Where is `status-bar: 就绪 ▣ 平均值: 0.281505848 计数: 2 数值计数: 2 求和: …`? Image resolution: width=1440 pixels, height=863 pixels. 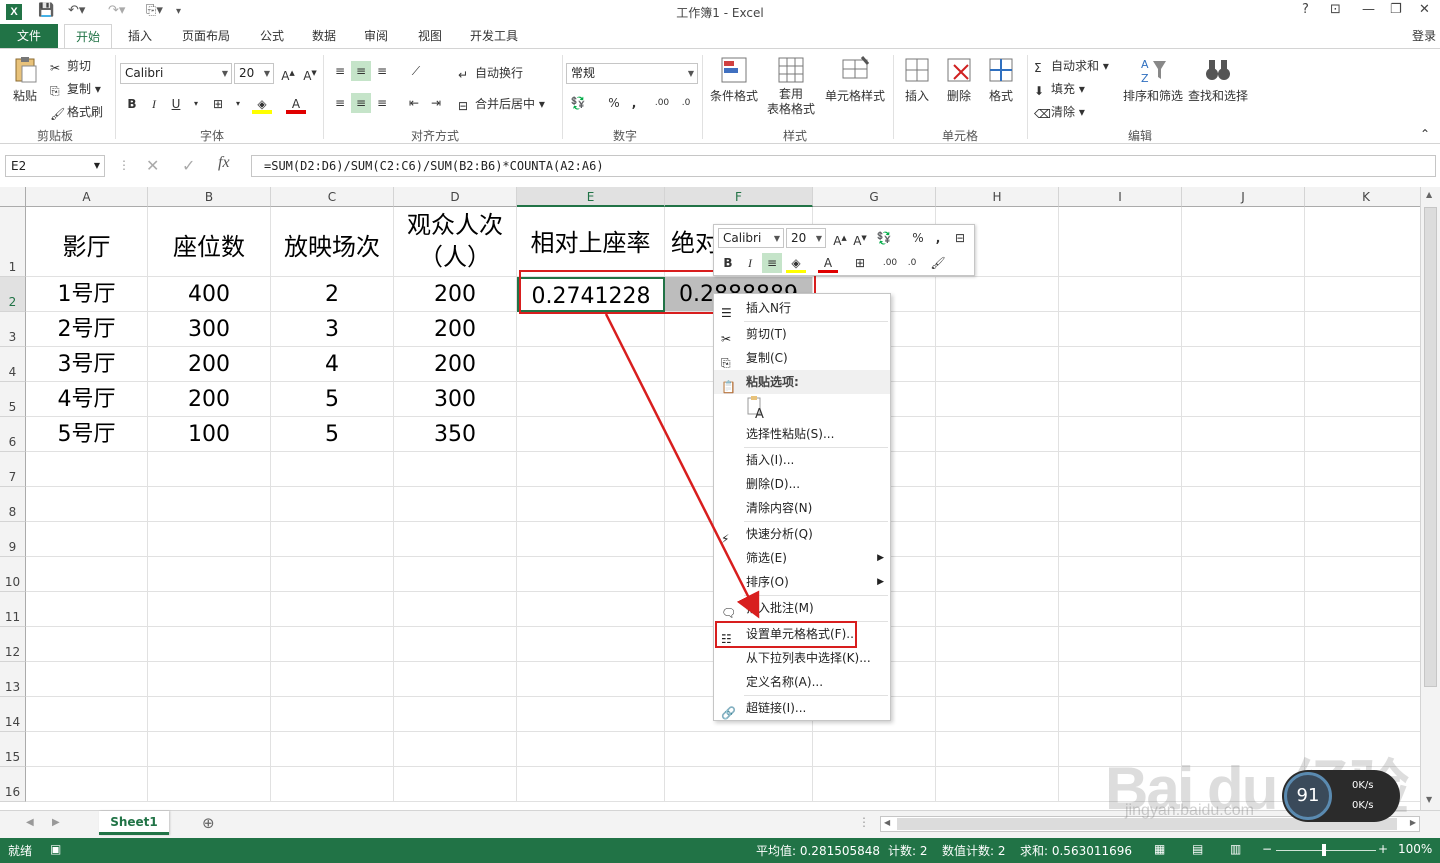
status-bar: 就绪 ▣ 平均值: 0.281505848 计数: 2 数值计数: 2 求和: … is located at coordinates (720, 850).